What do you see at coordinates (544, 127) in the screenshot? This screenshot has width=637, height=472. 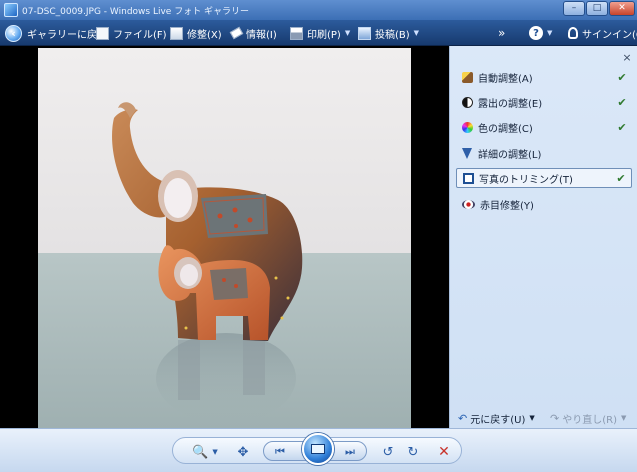 I see `color-adjust-item: 色の調整(C) ✔` at bounding box center [544, 127].